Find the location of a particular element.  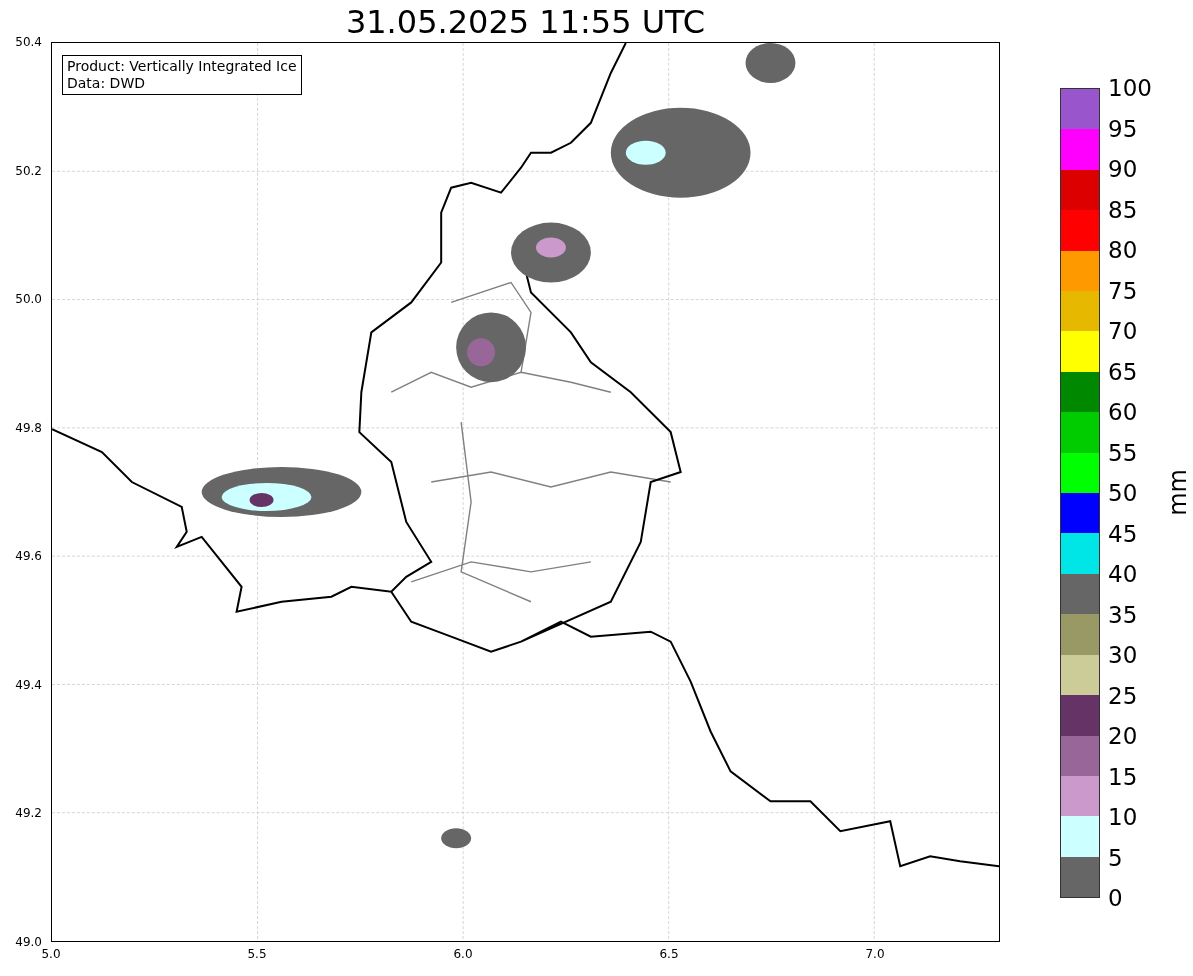

colorbar-tick-label: 5 is located at coordinates (1116, 857).